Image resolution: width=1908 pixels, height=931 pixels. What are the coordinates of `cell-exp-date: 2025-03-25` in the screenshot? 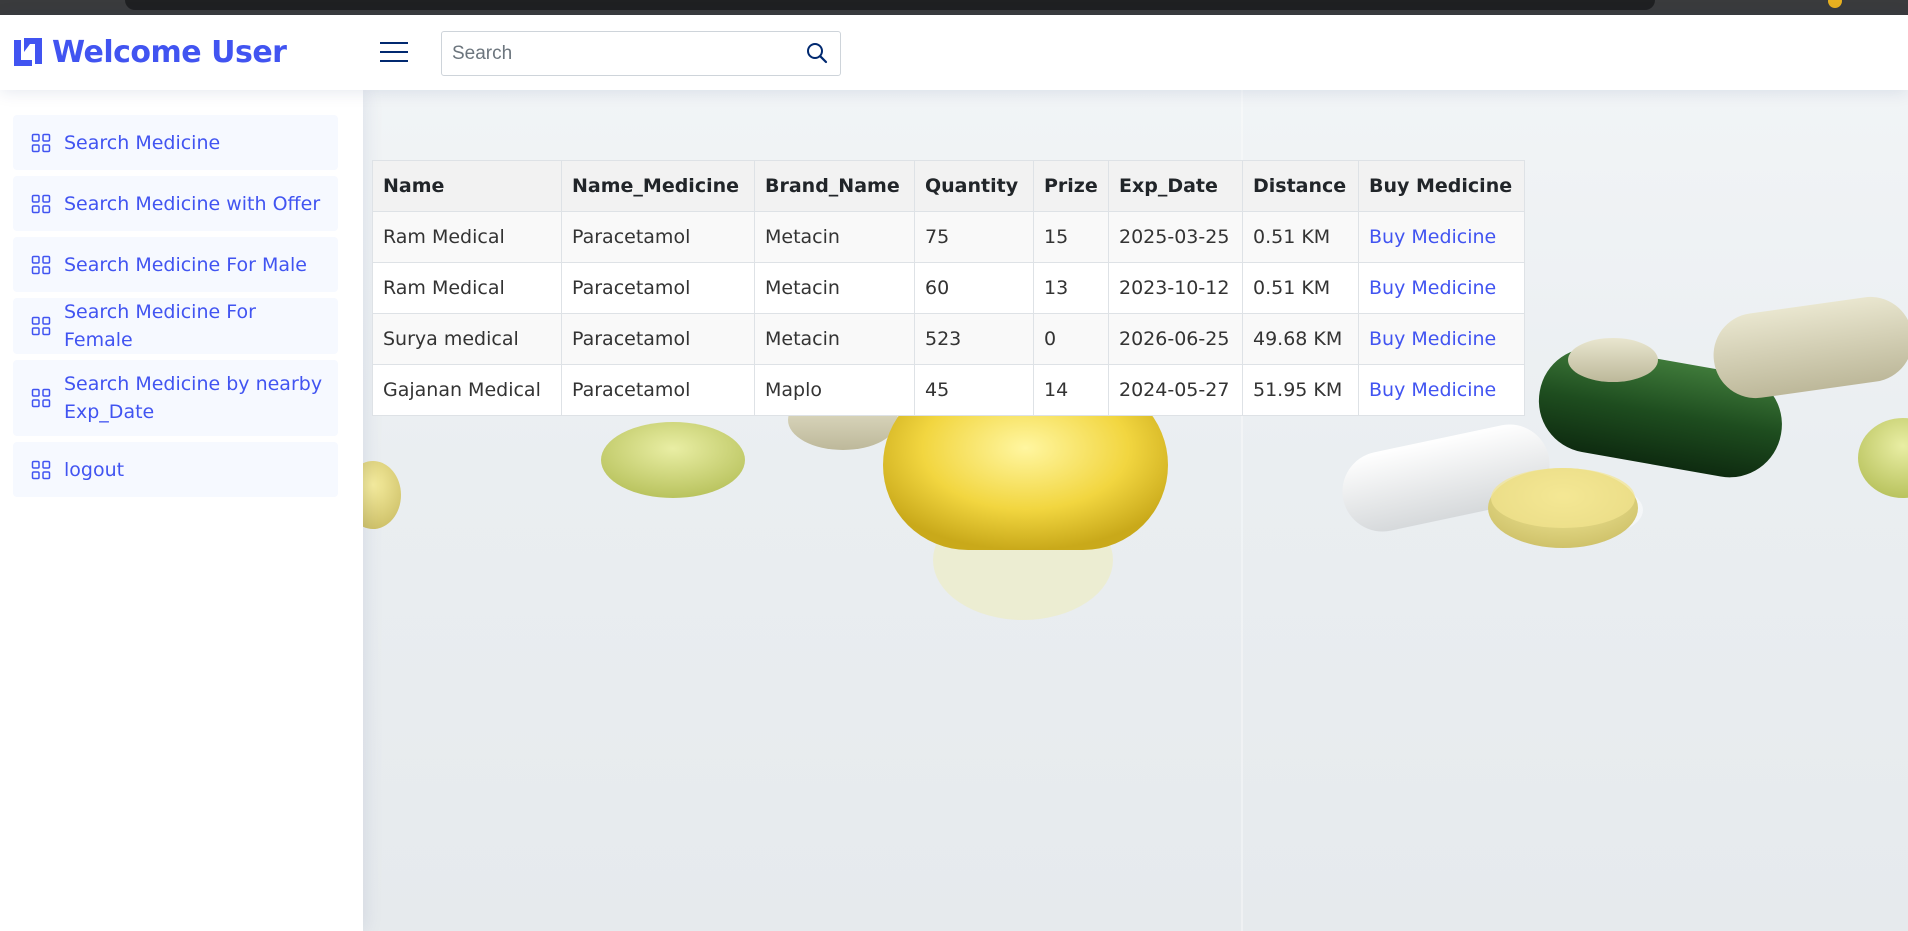 It's located at (1175, 237).